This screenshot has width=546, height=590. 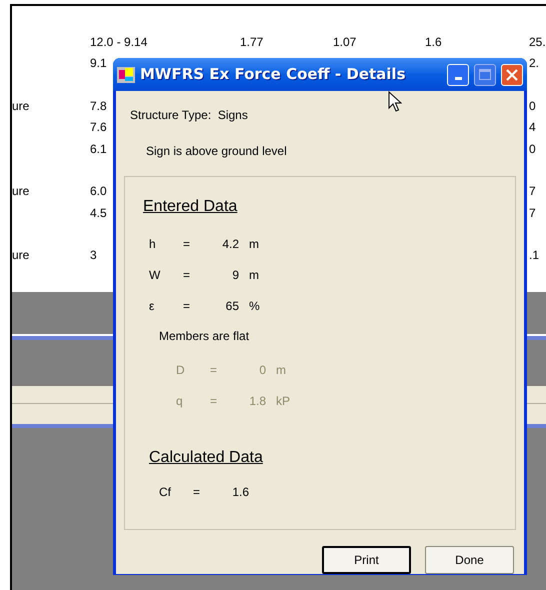 I want to click on close-button, so click(x=512, y=75).